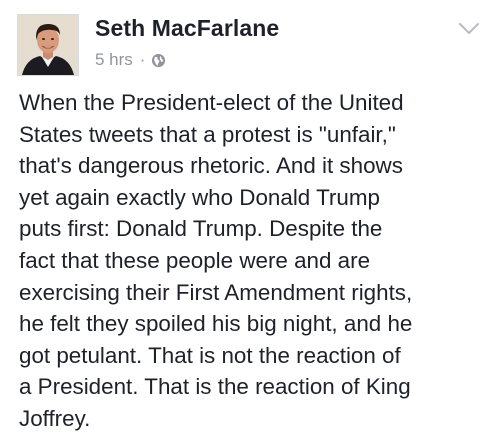  I want to click on avatar, so click(48, 45).